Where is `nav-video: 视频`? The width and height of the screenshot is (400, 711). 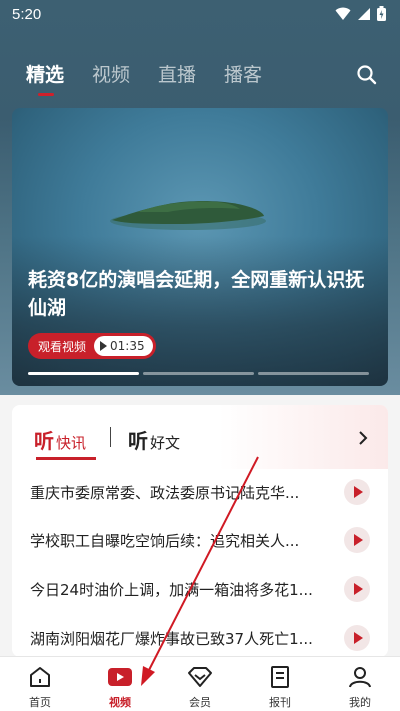 nav-video: 视频 is located at coordinates (120, 684).